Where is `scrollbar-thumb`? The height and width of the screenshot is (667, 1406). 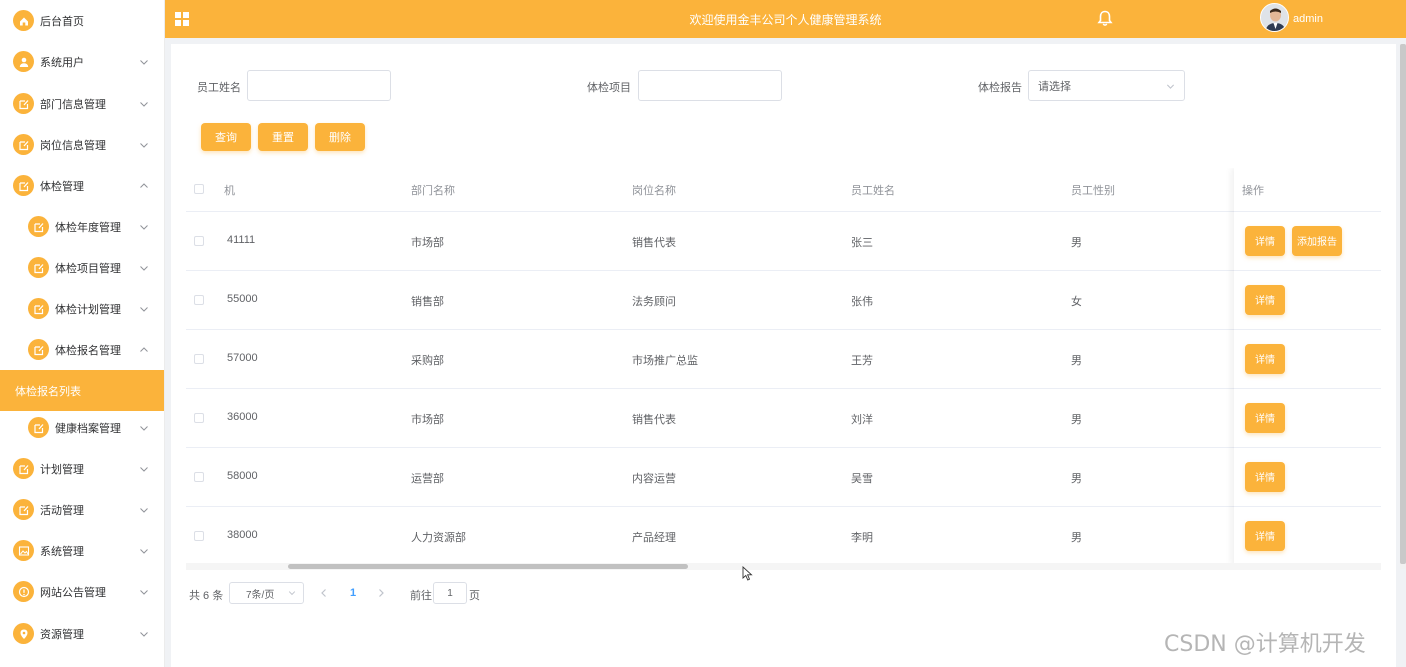 scrollbar-thumb is located at coordinates (488, 566).